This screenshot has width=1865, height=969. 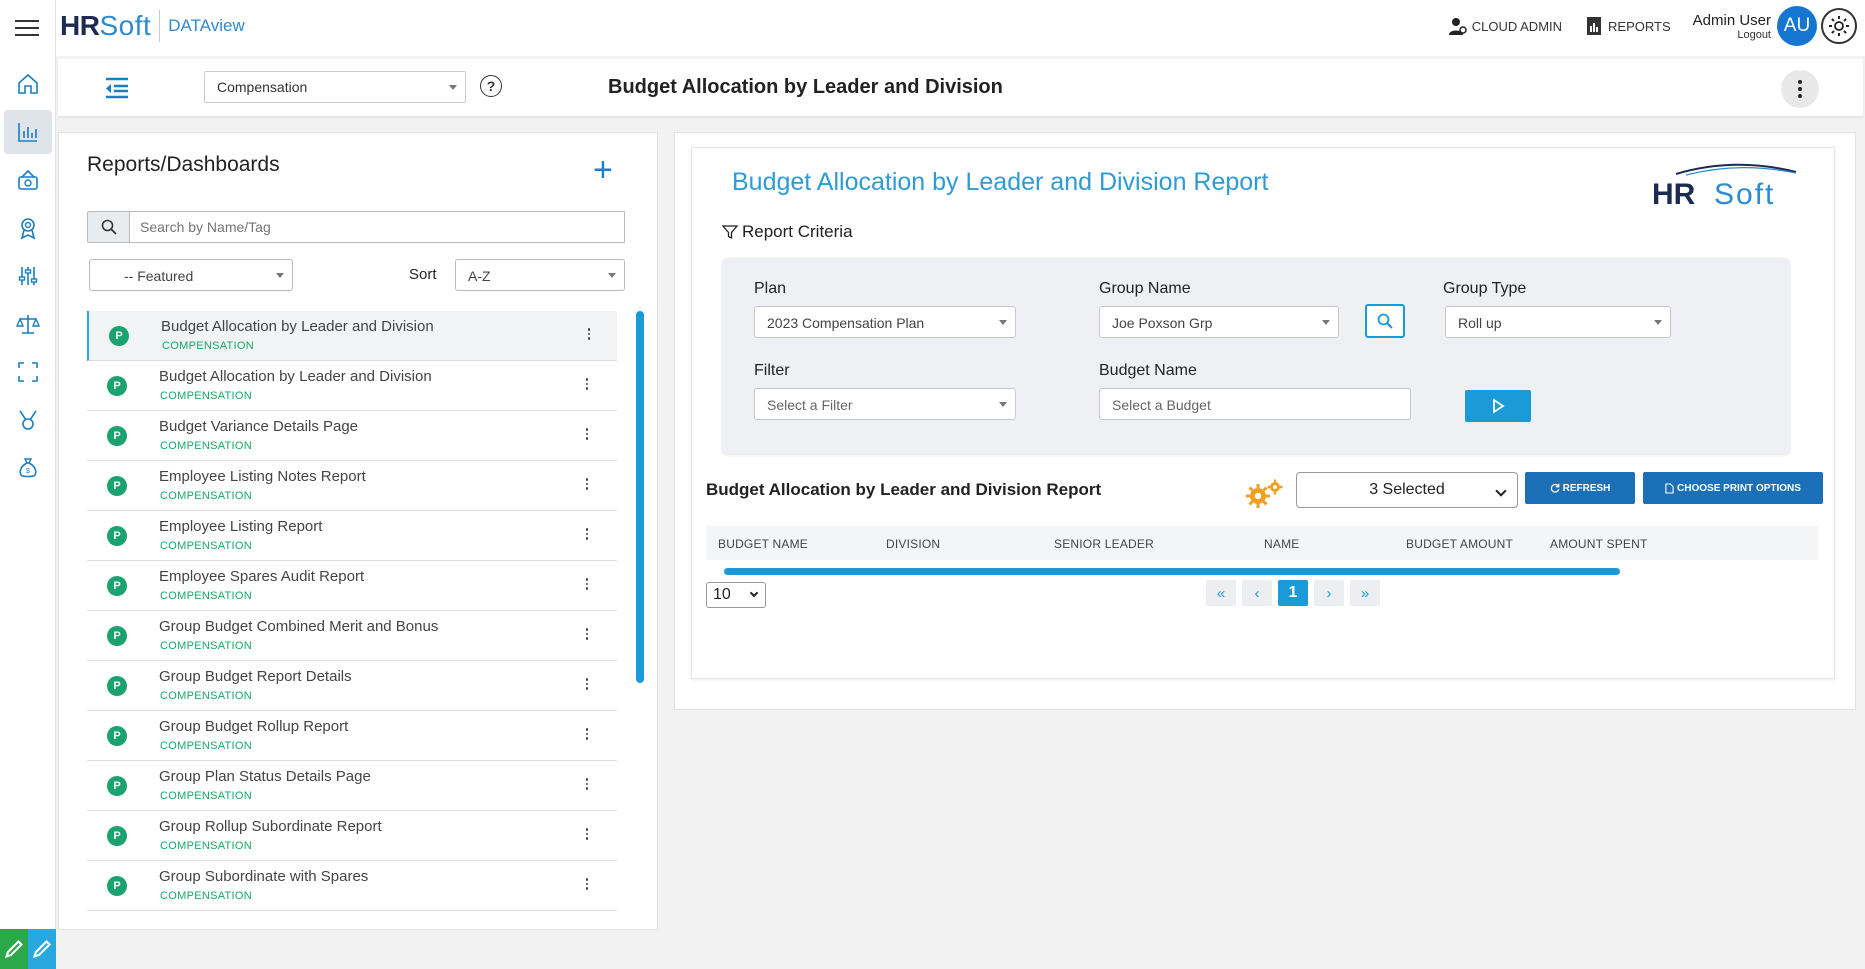 What do you see at coordinates (1599, 544) in the screenshot?
I see `column-header: AMOUNT SPENT` at bounding box center [1599, 544].